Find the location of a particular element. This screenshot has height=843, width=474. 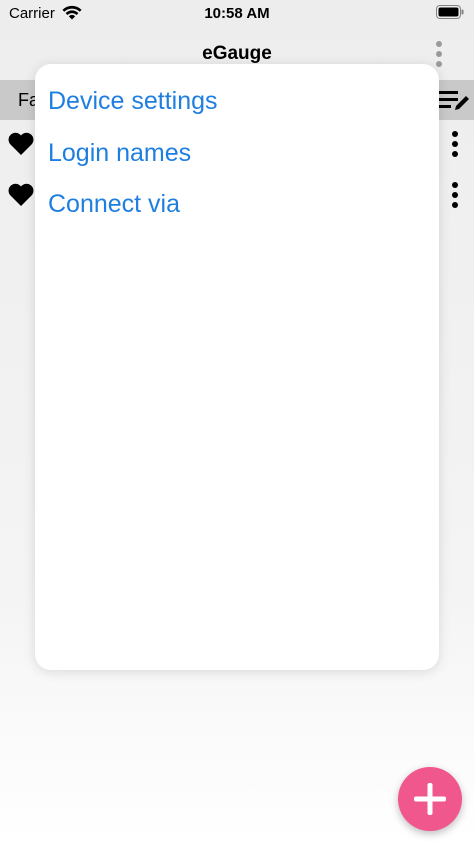

page-title: eGauge is located at coordinates (237, 53).